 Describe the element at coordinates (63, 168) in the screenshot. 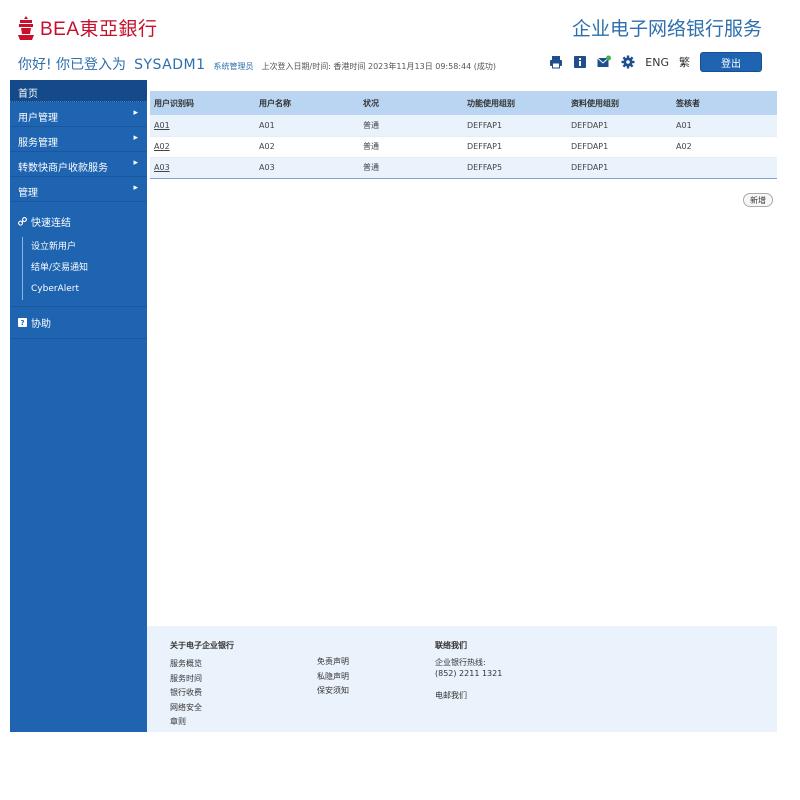

I see `sidebar-item-label: 转数快商户收款服务` at that location.